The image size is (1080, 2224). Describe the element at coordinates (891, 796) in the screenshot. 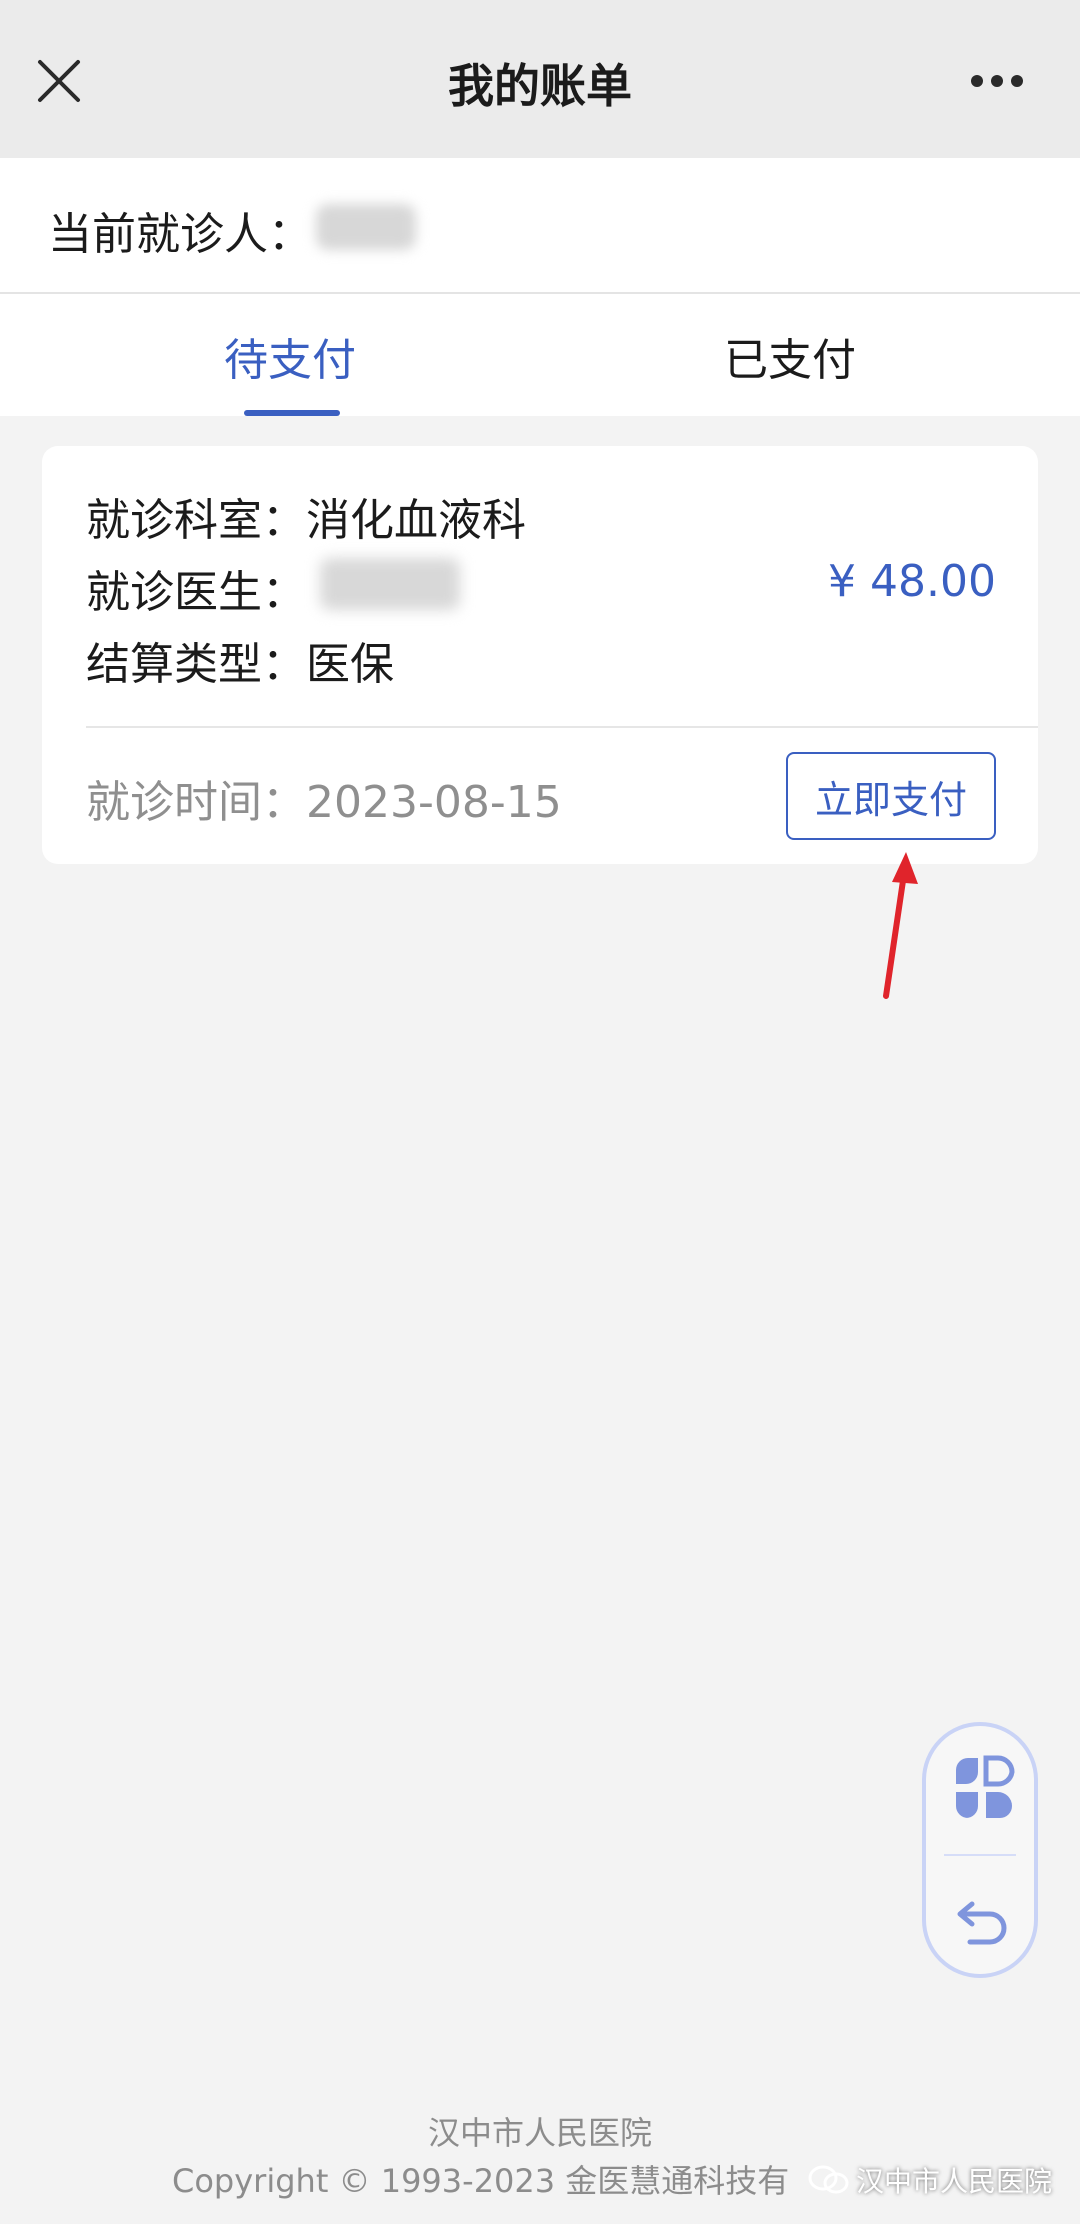

I see `pay-now-button: 立即支付` at that location.